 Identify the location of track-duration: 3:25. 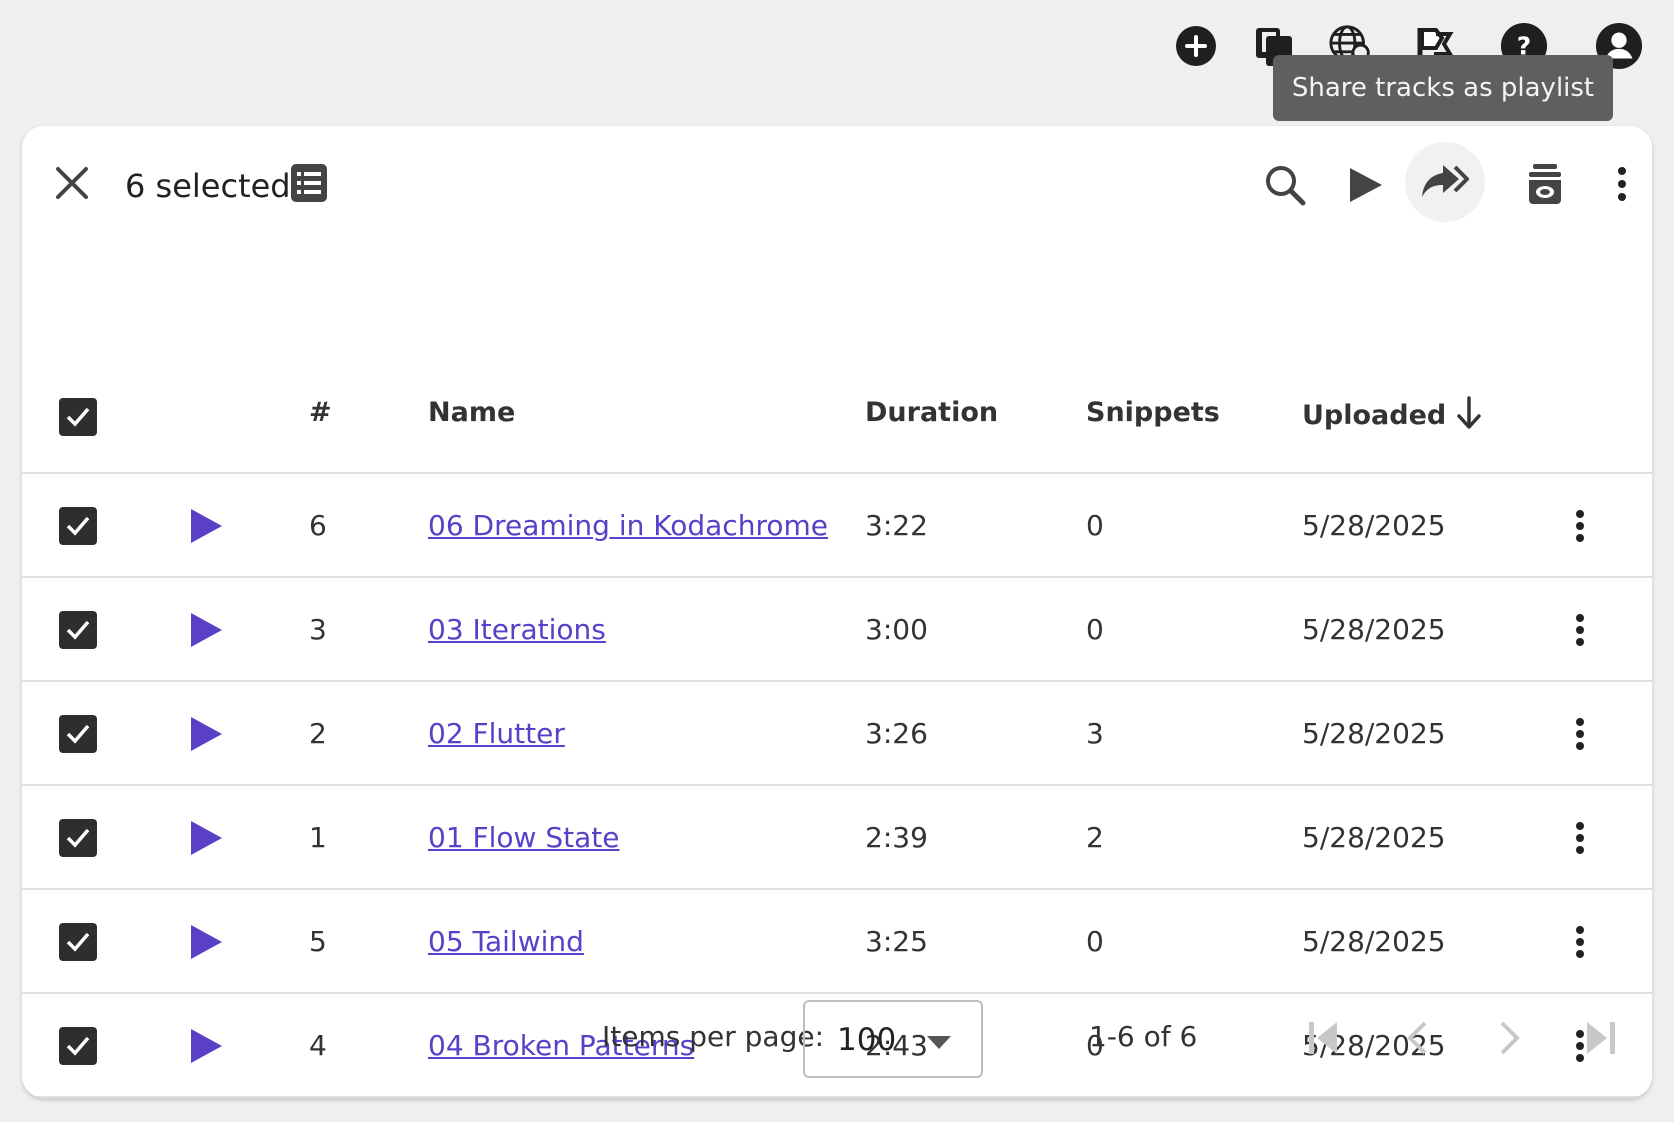
(896, 941).